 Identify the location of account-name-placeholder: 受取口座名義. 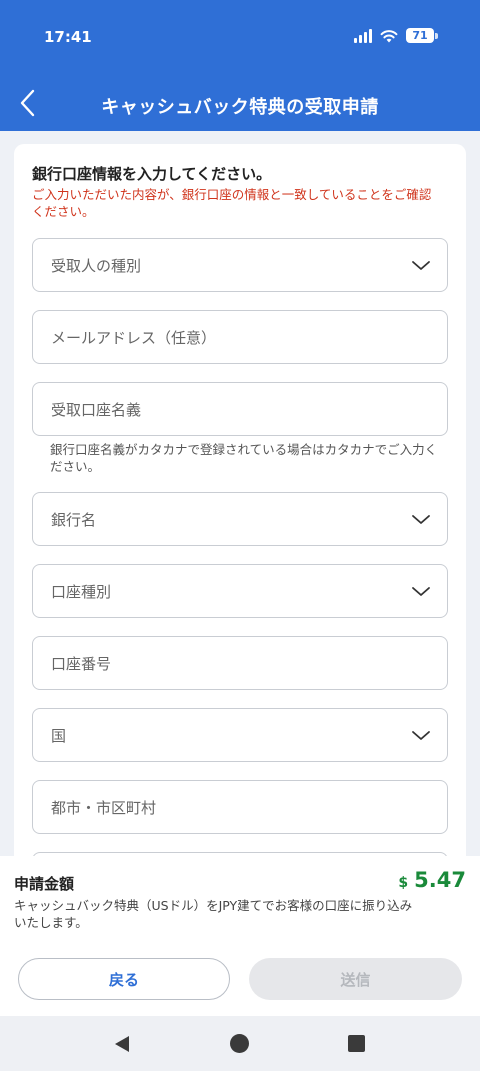
(96, 409).